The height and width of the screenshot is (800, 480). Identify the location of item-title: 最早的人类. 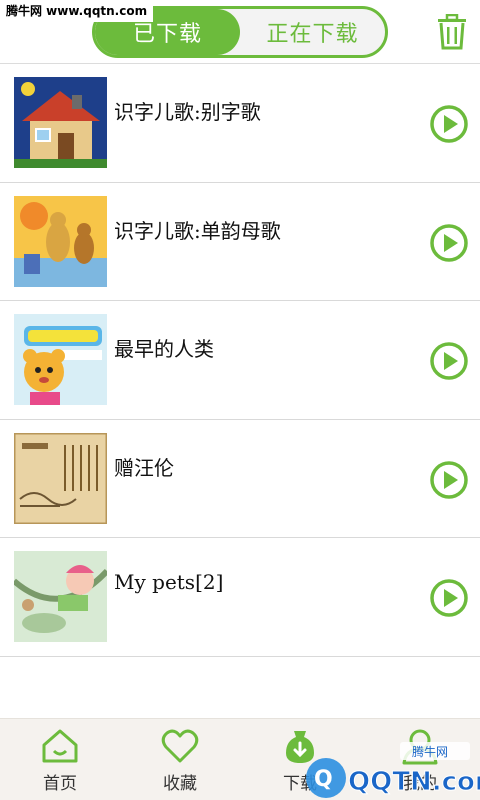
(164, 349).